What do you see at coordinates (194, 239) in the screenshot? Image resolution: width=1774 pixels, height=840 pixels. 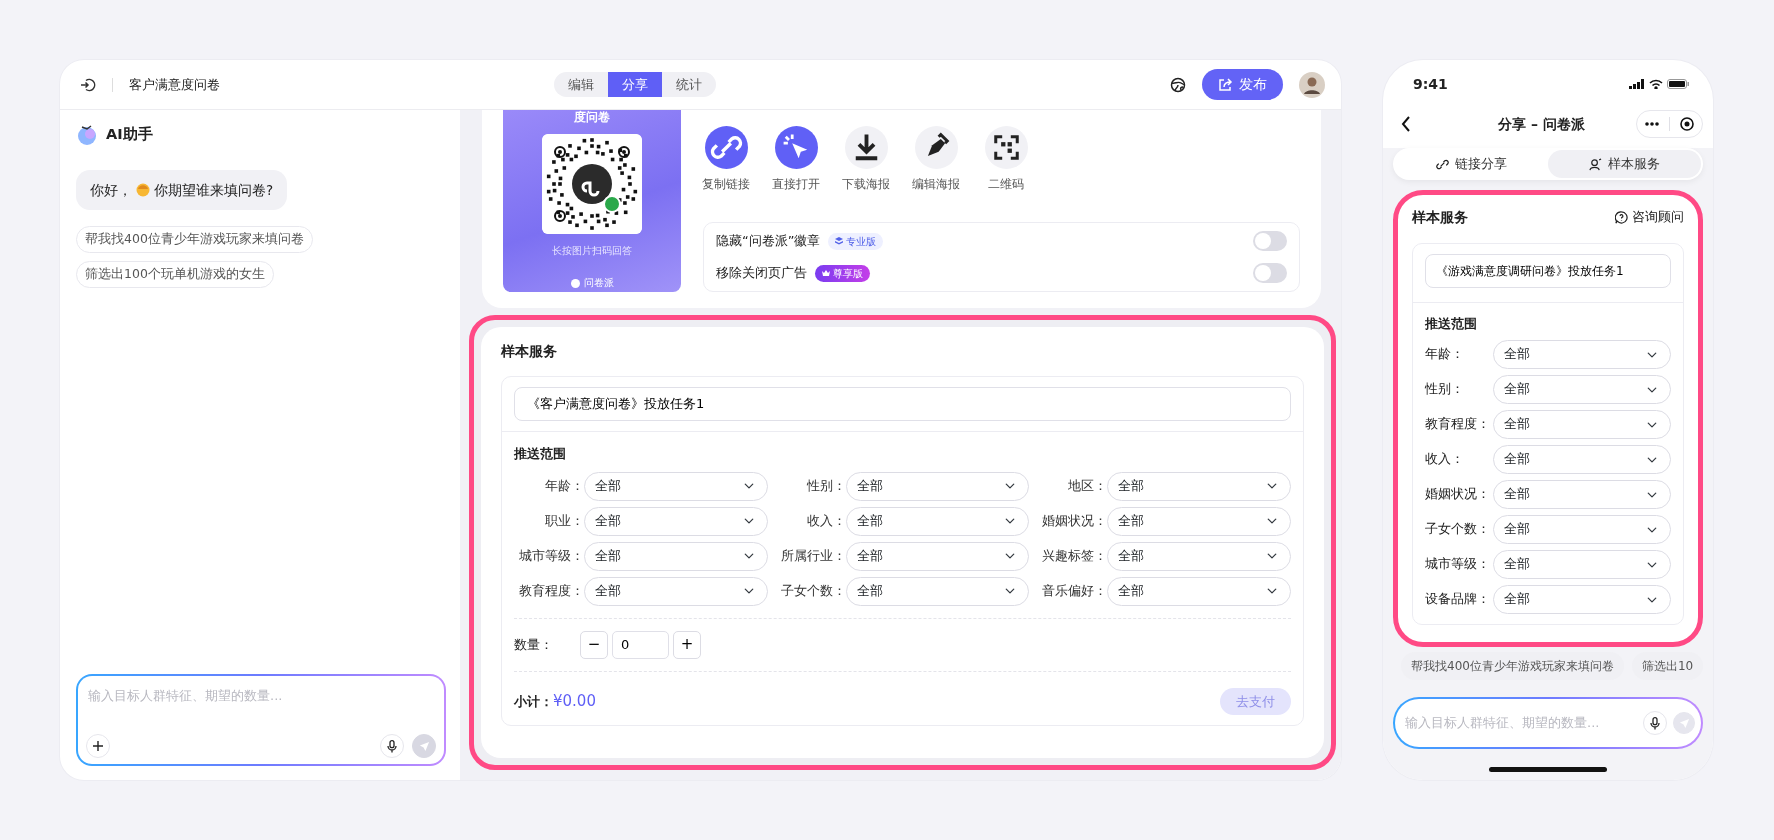 I see `suggestion-chip: 帮我找400位青少年游戏玩家来填问卷` at bounding box center [194, 239].